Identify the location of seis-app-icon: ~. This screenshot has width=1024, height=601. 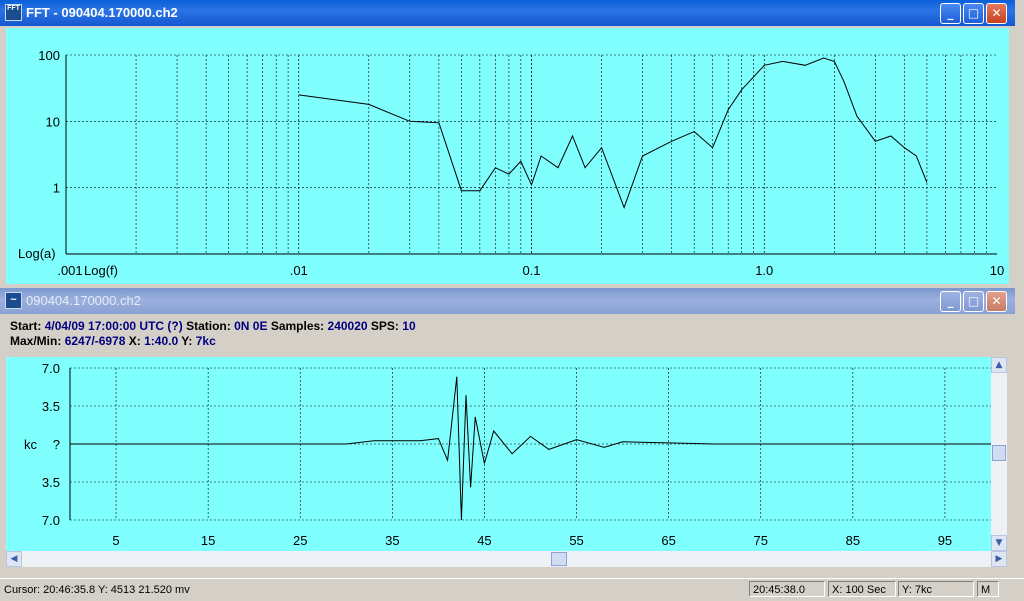
(13, 300).